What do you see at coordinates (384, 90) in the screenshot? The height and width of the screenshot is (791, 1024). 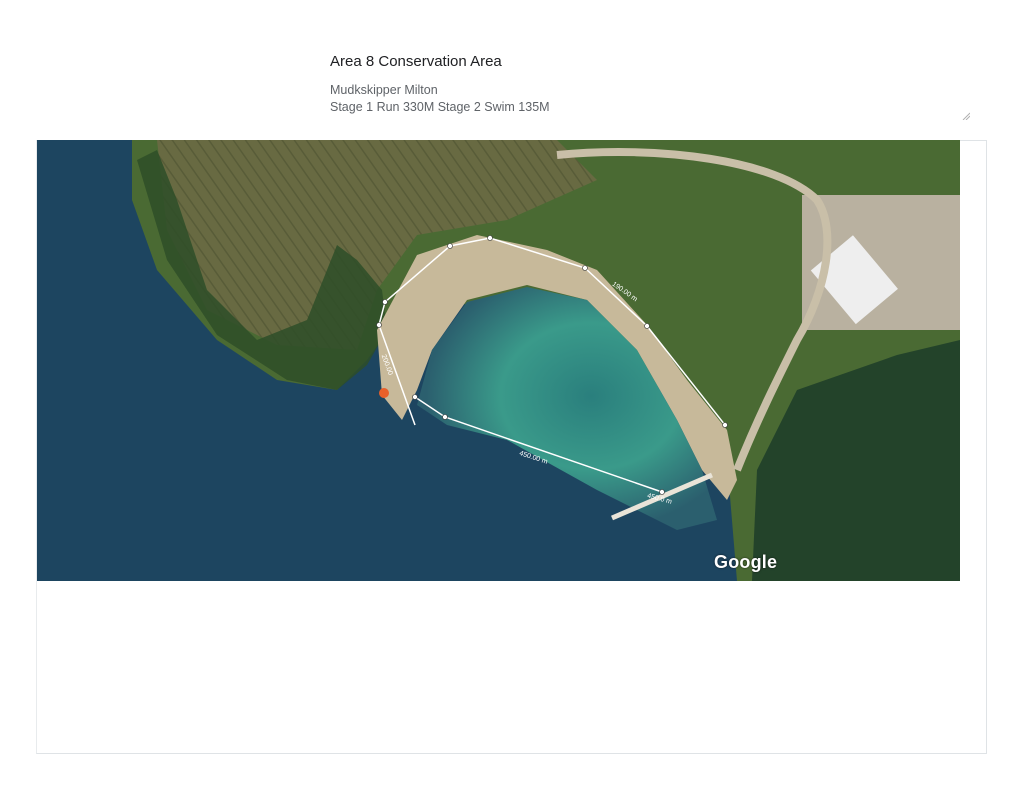 I see `map-subtitle: Mudkskipper Milton` at bounding box center [384, 90].